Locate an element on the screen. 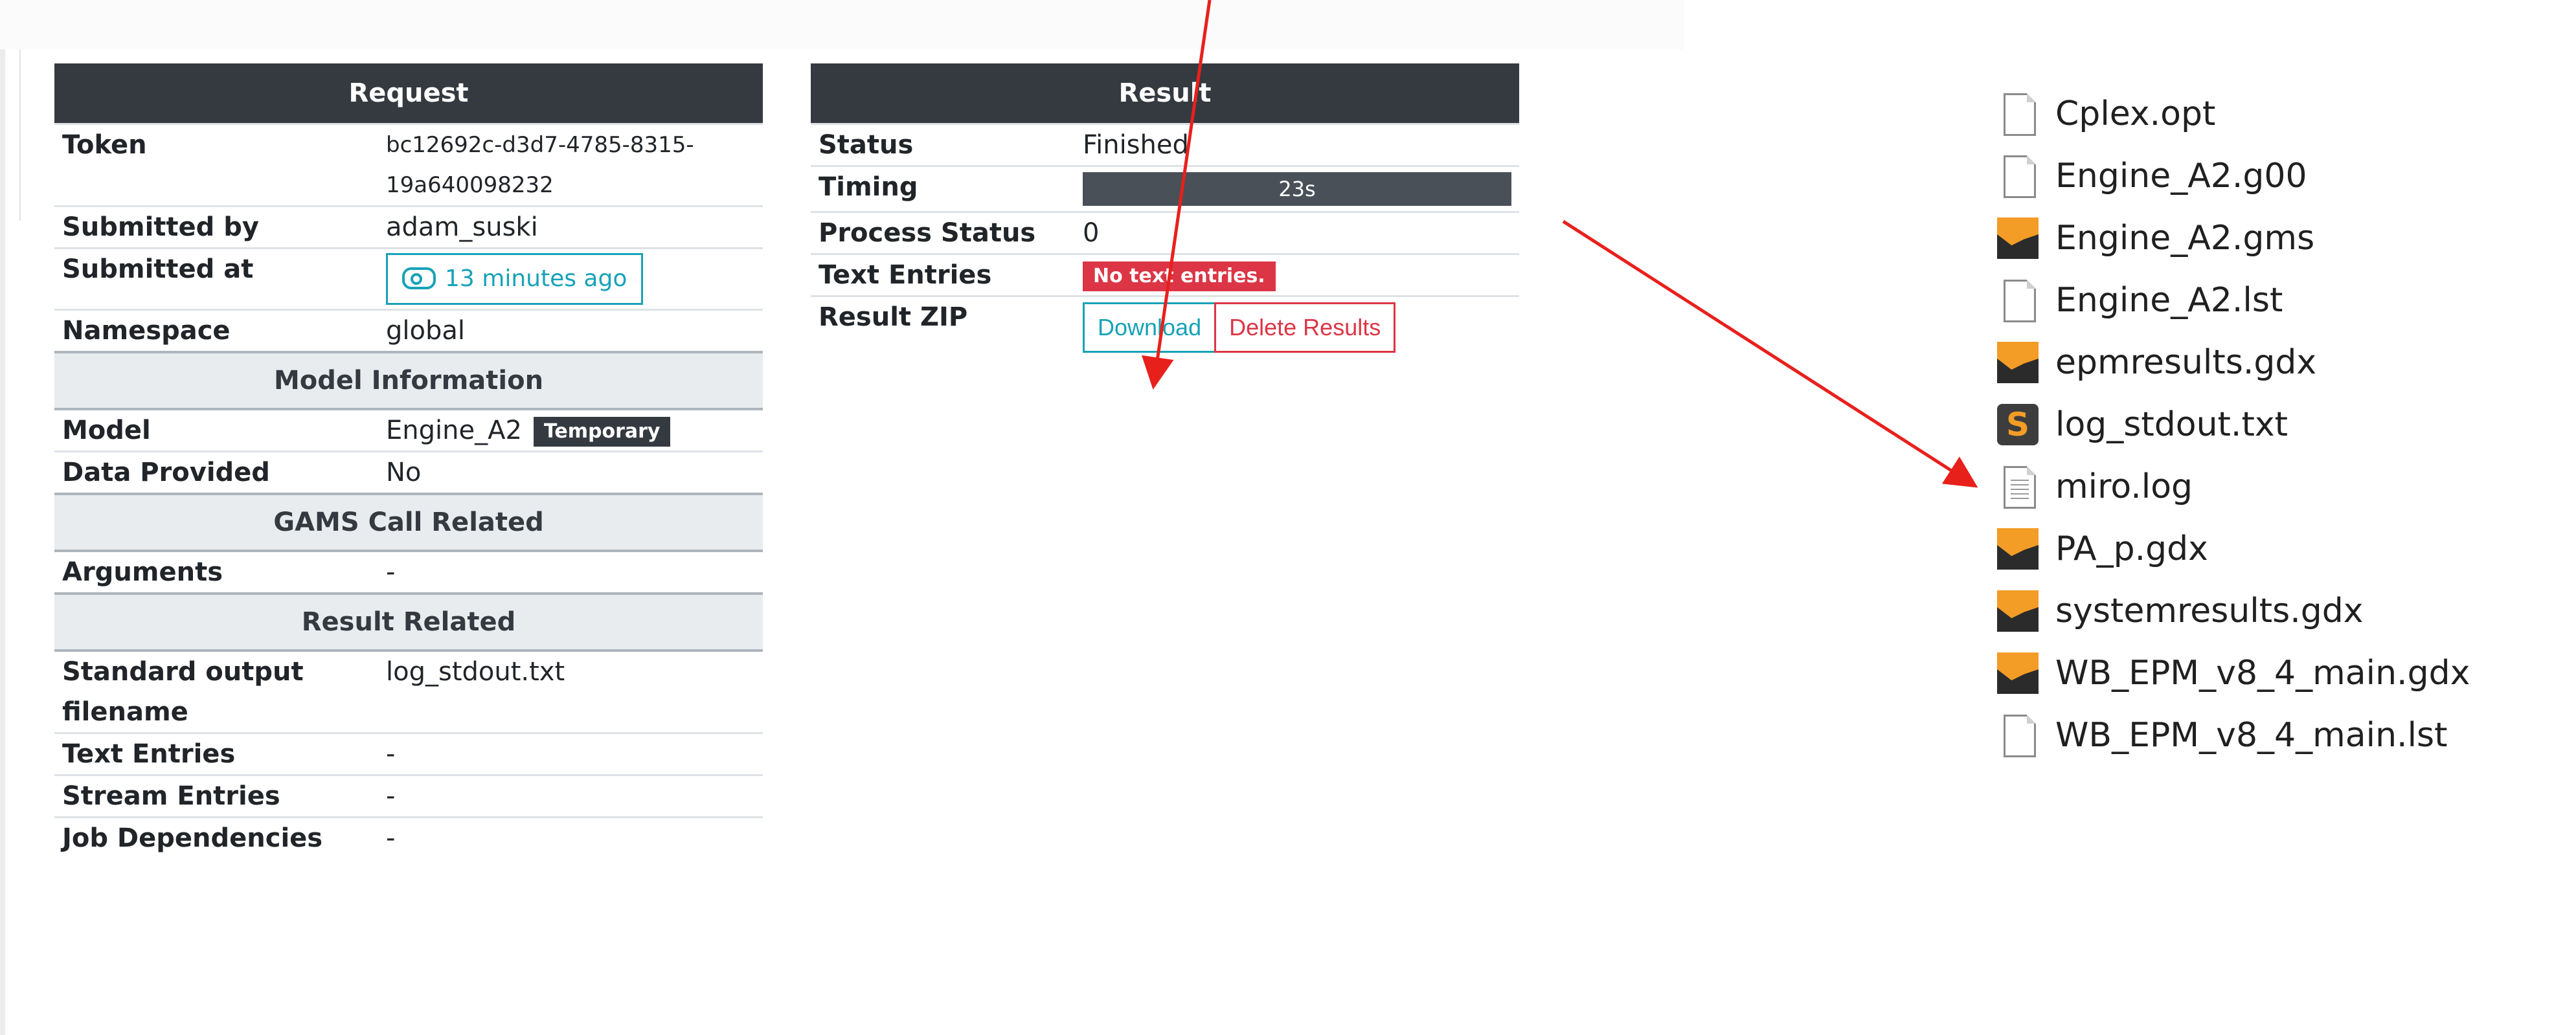 The image size is (2576, 1035). arrow-to-file-list is located at coordinates (1770, 354).